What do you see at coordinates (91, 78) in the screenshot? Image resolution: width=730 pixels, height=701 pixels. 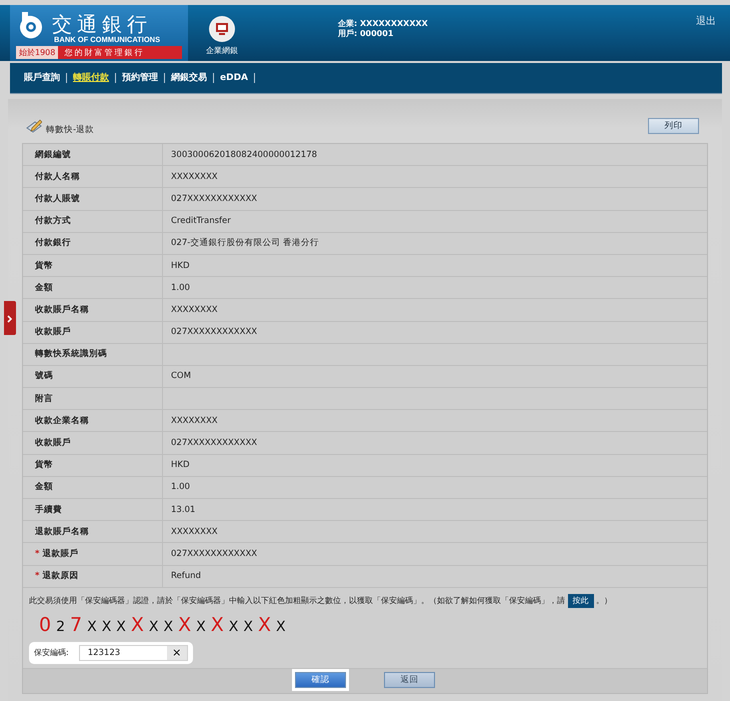 I see `nav-tab: 轉賬付款` at bounding box center [91, 78].